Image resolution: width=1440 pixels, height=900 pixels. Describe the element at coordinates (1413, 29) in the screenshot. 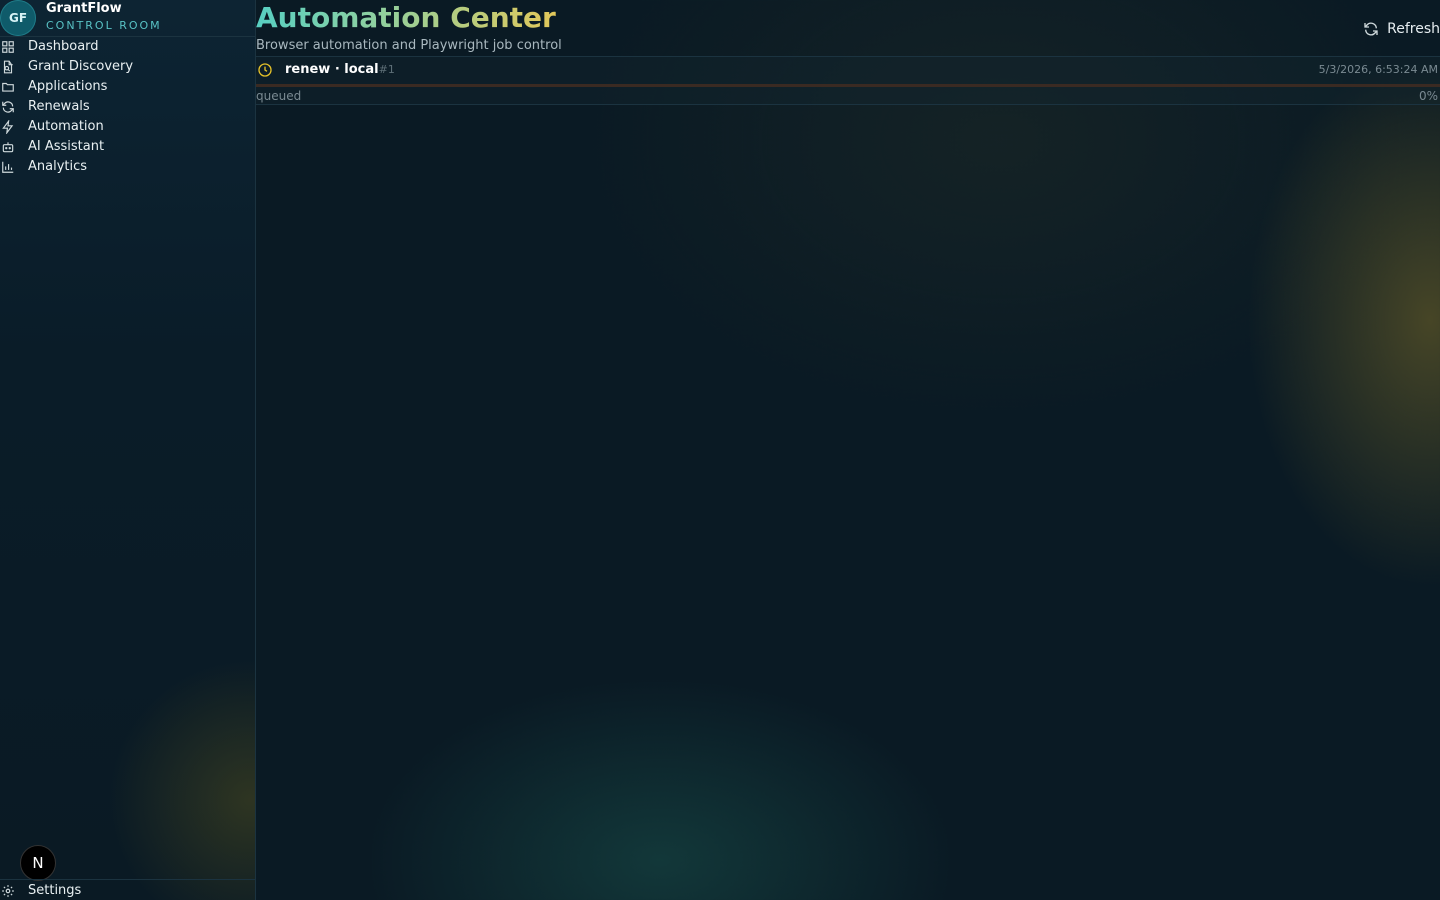

I see `refresh-label: Refresh` at that location.